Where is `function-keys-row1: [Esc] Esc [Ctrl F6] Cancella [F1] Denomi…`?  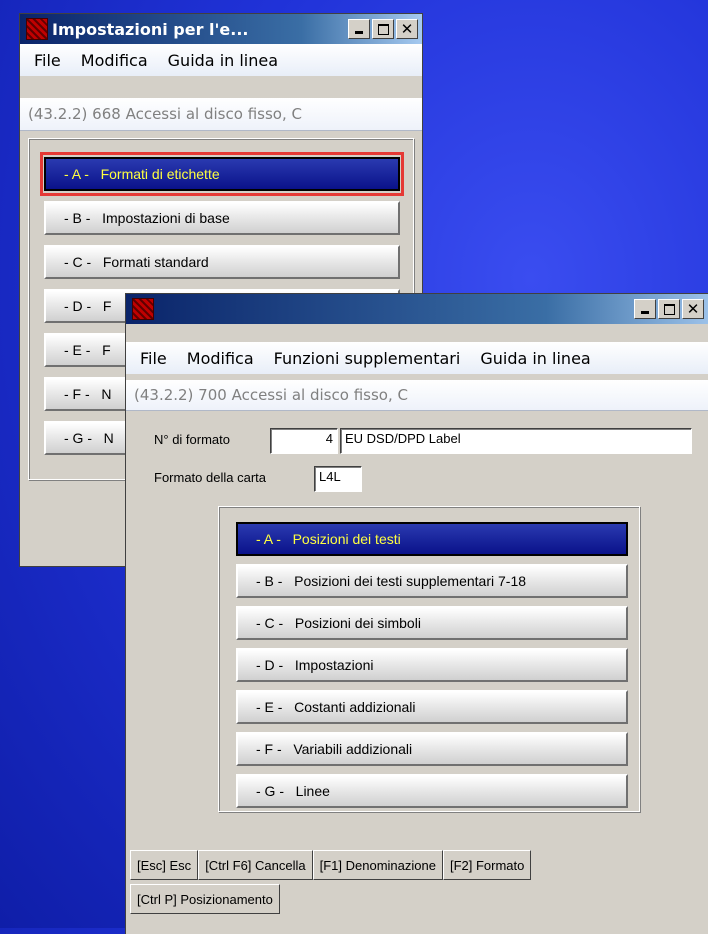
function-keys-row1: [Esc] Esc [Ctrl F6] Cancella [F1] Denomi… is located at coordinates (331, 865).